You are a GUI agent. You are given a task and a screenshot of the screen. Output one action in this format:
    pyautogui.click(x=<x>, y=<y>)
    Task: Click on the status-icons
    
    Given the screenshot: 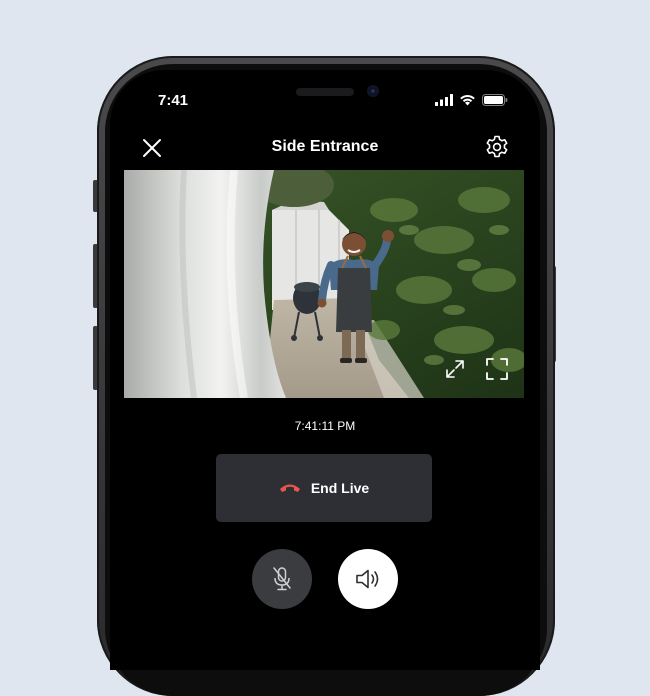 What is the action you would take?
    pyautogui.click(x=471, y=100)
    